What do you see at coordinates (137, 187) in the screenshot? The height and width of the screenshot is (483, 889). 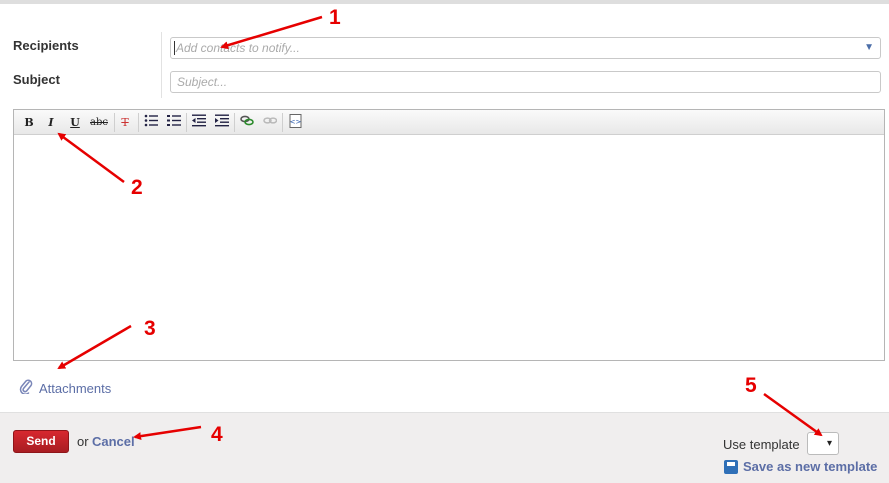 I see `annotation-number-2: 2` at bounding box center [137, 187].